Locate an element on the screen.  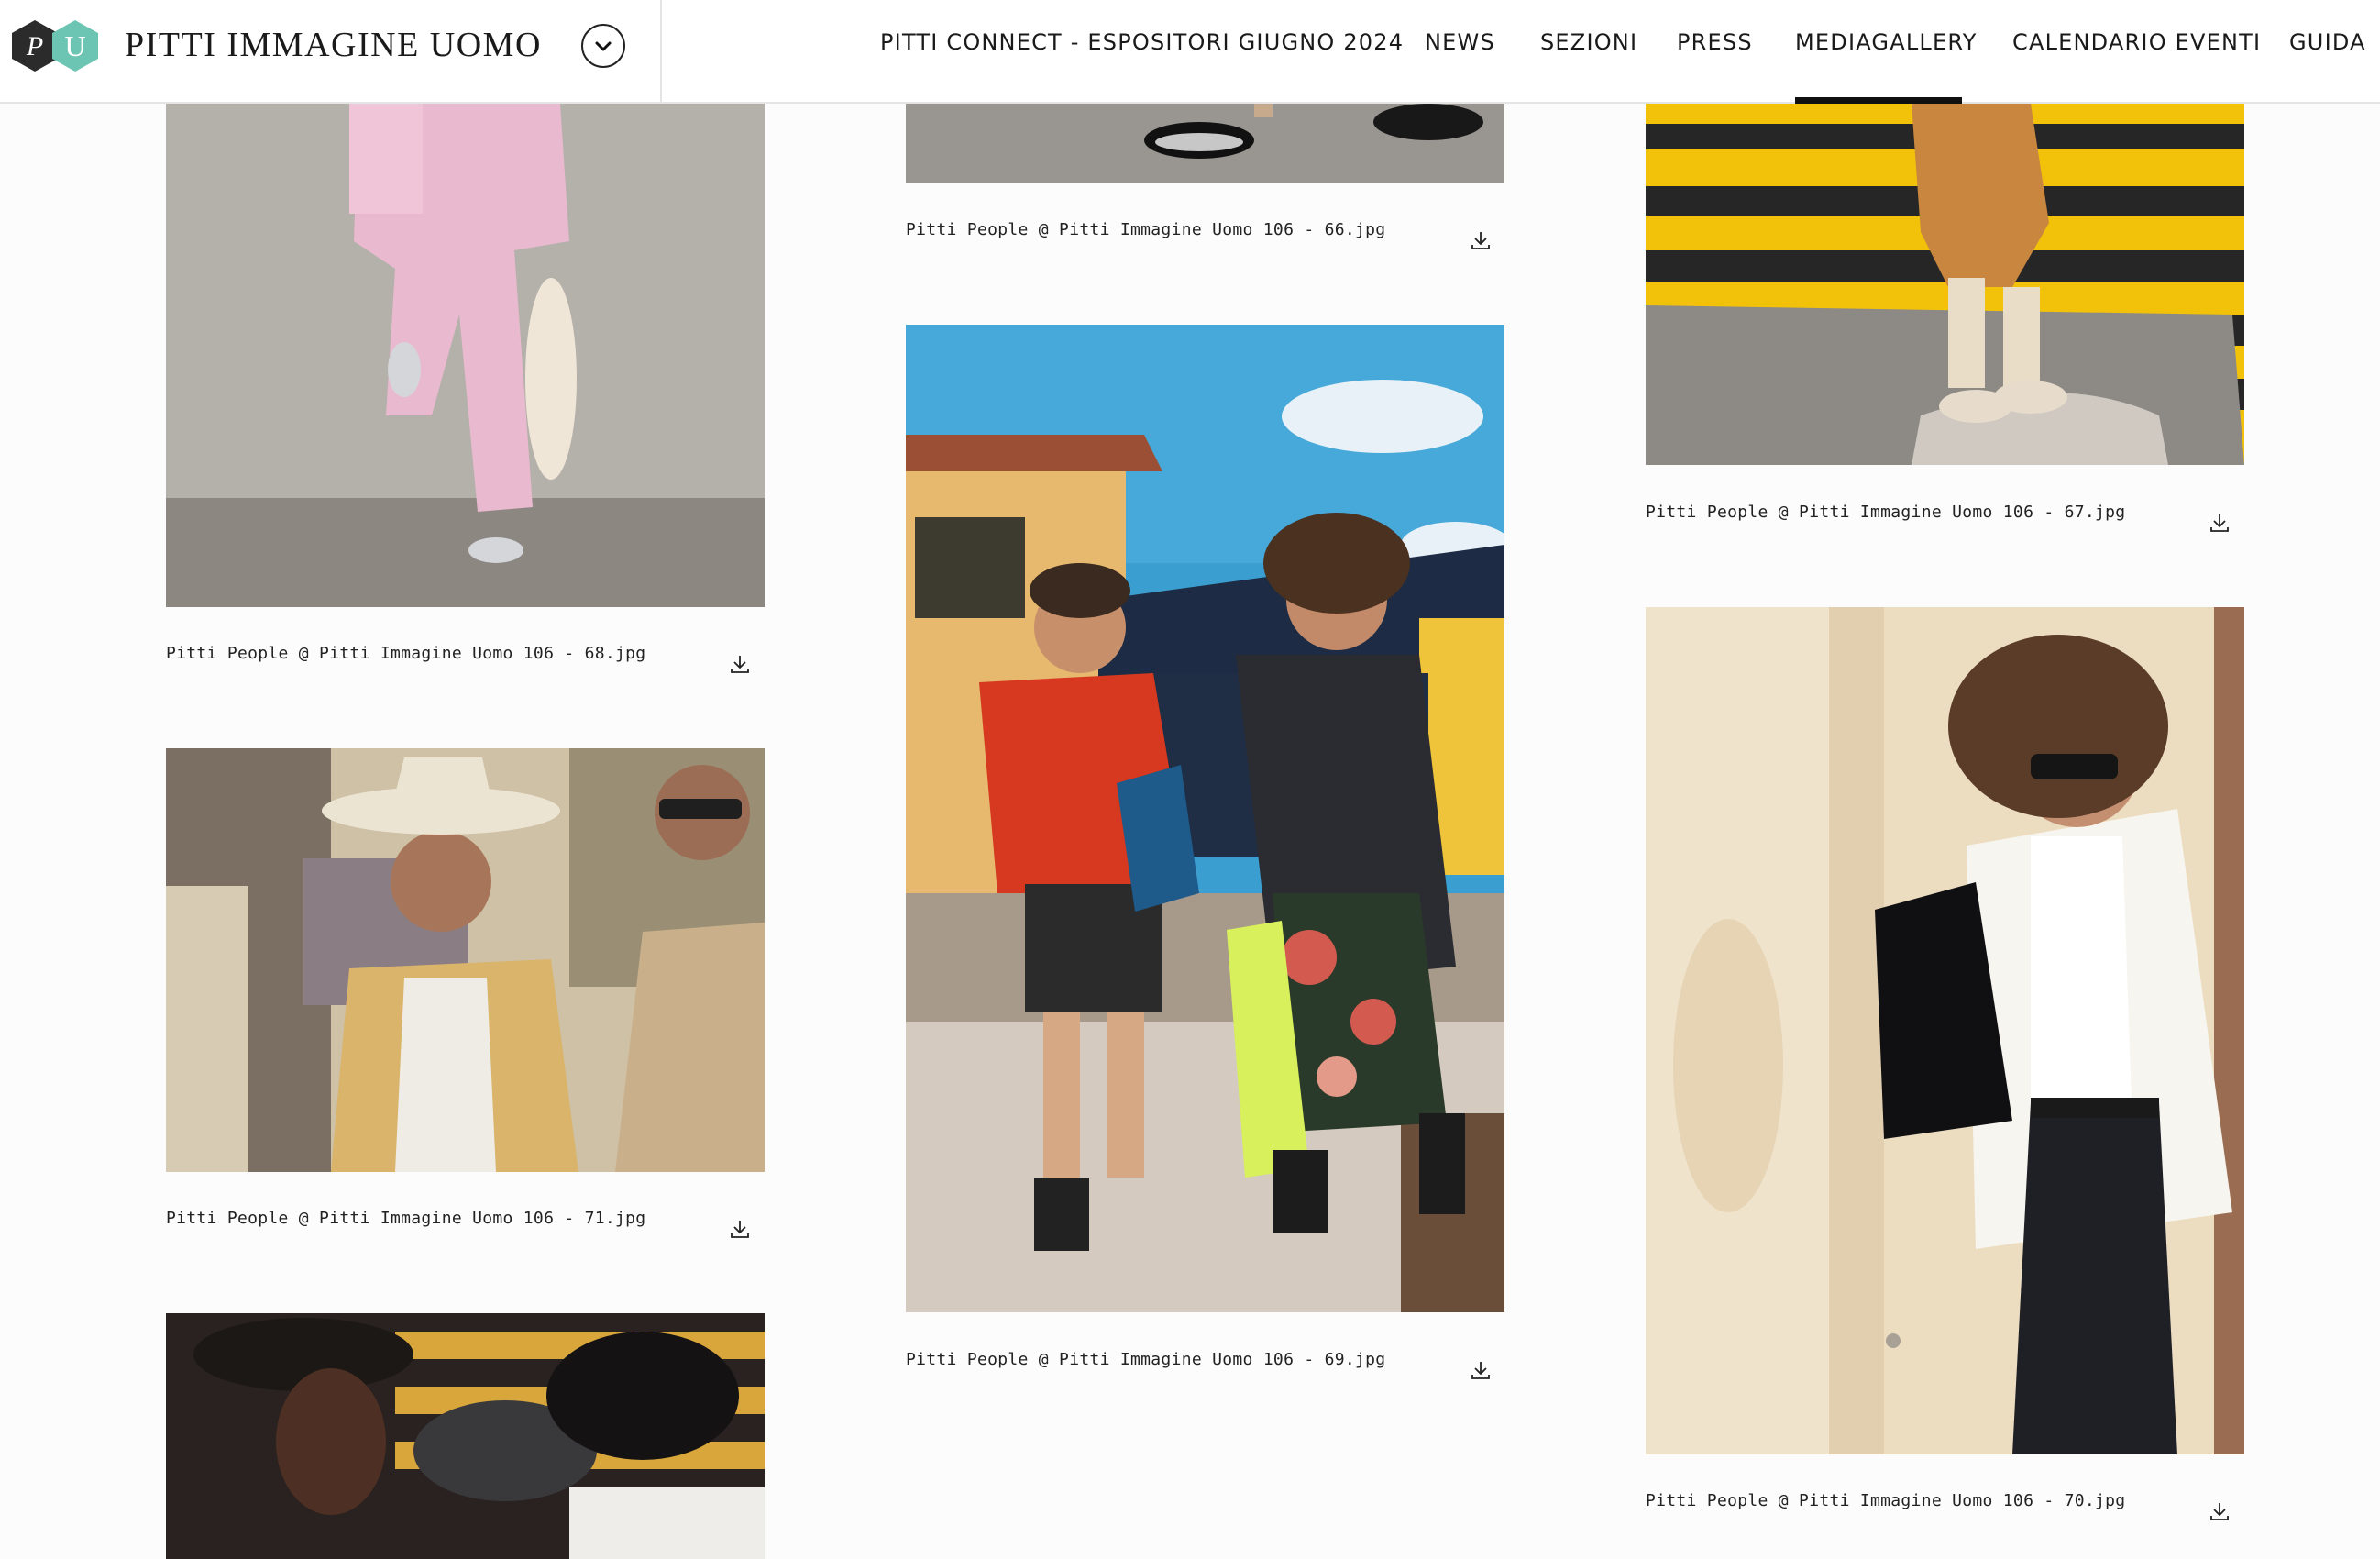
chevron-down-icon is located at coordinates (603, 46).